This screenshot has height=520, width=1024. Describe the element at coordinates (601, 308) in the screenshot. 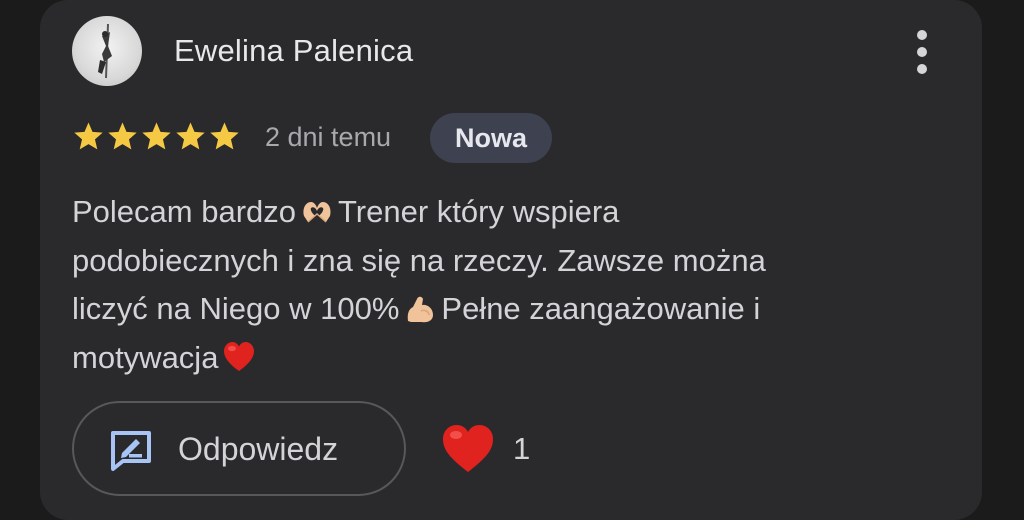

I see `review-text-segment: Pełne zaangażowanie i` at that location.